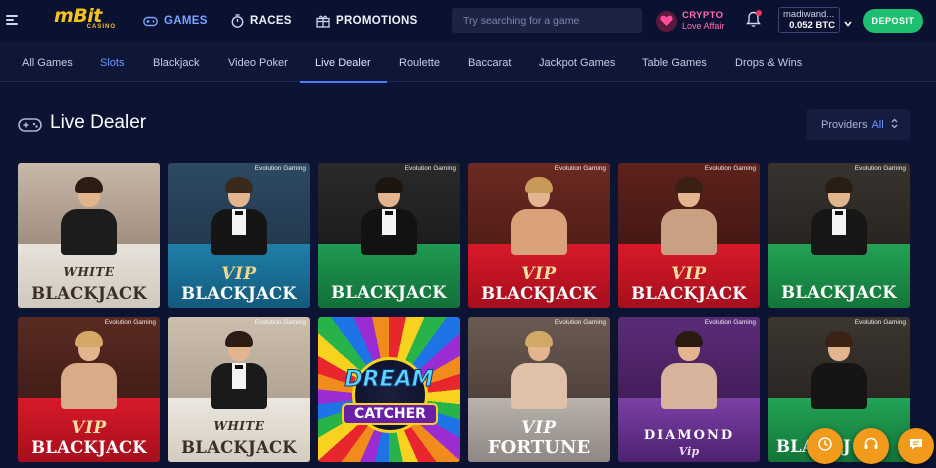  Describe the element at coordinates (759, 13) in the screenshot. I see `notification-dot` at that location.